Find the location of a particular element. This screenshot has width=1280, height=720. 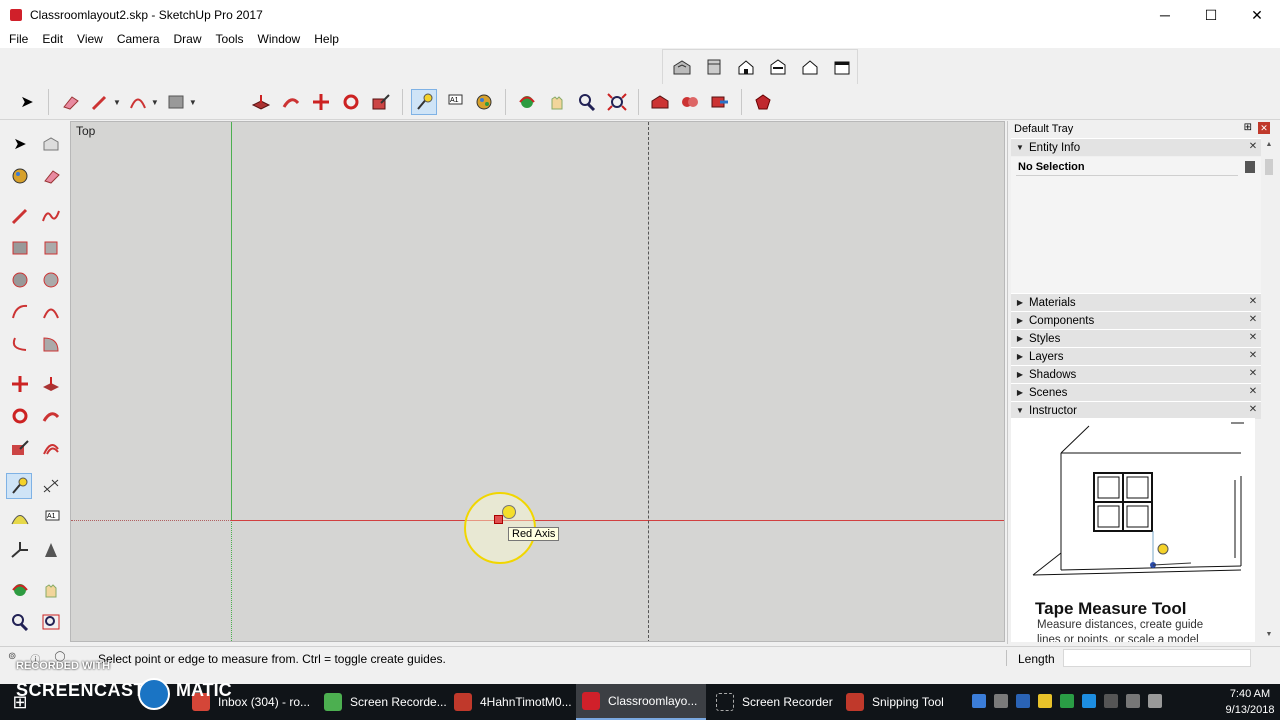

tray-scrollbar: ▲ ▼ is located at coordinates (1269, 391).